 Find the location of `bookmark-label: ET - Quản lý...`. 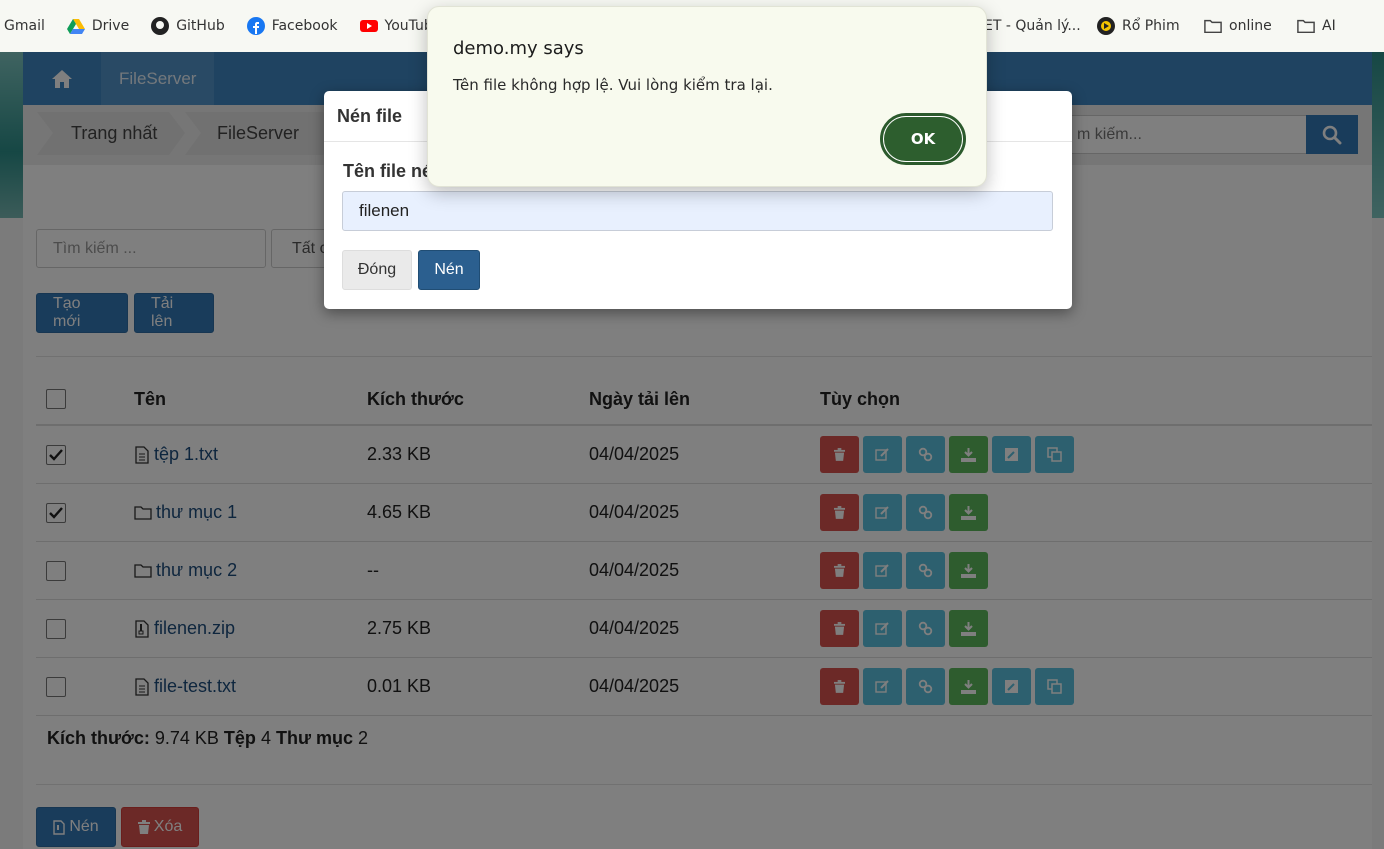

bookmark-label: ET - Quản lý... is located at coordinates (1032, 26).